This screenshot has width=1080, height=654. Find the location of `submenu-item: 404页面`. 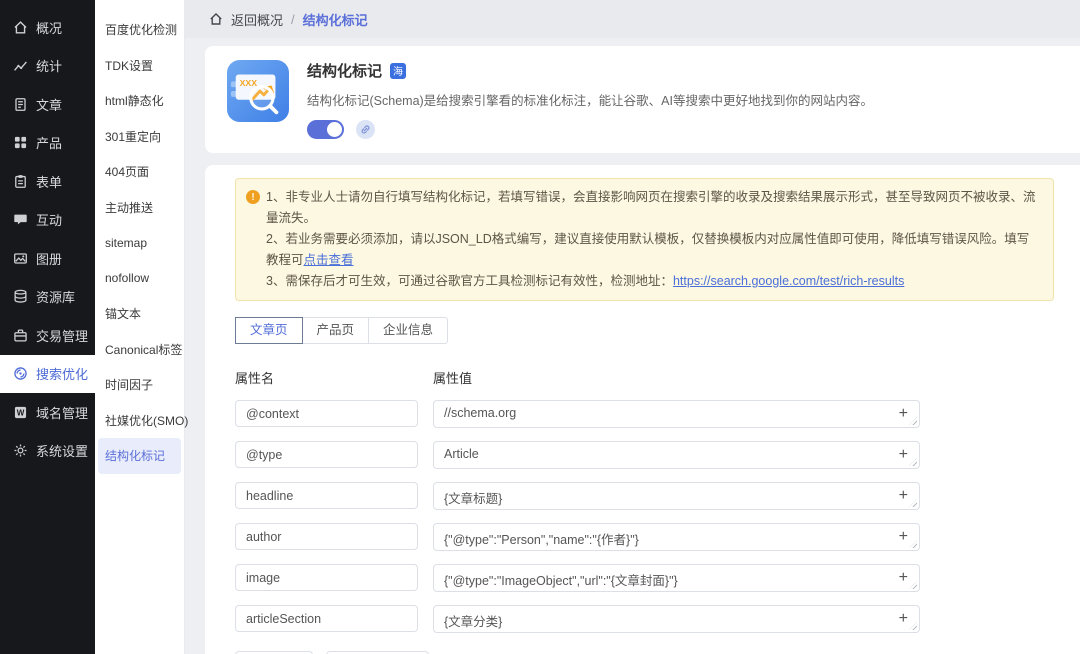

submenu-item: 404页面 is located at coordinates (139, 172).